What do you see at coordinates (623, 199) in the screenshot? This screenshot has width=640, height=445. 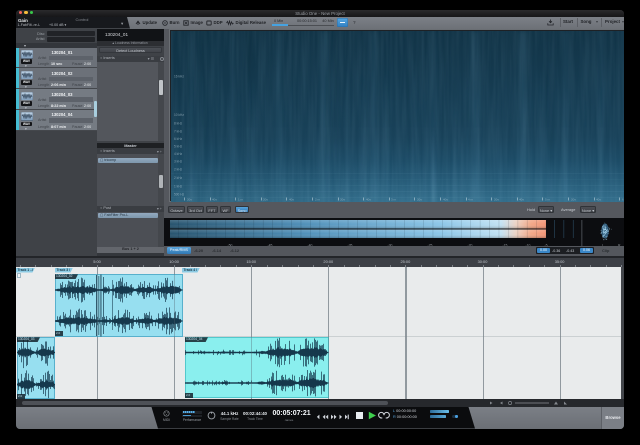 I see `svg-text: 6 m` at bounding box center [623, 199].